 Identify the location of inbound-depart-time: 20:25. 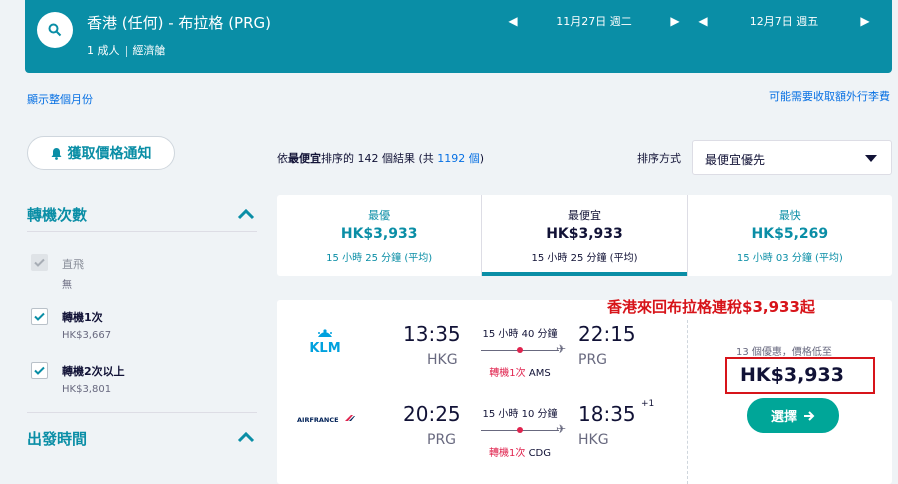
(432, 414).